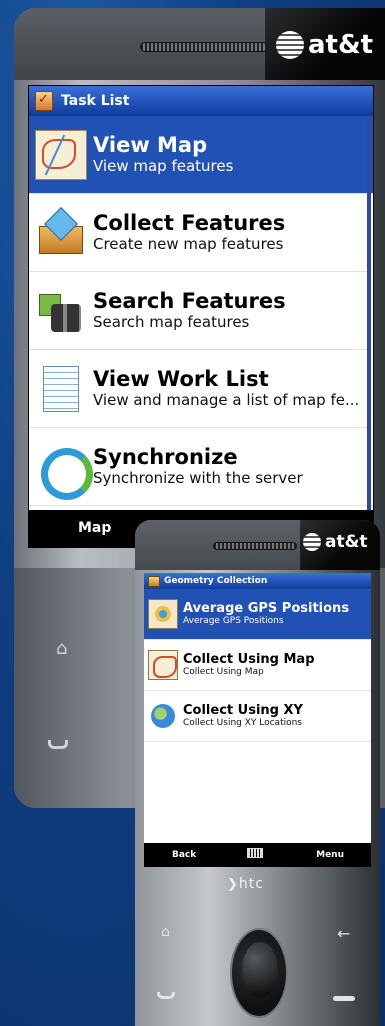 This screenshot has height=1026, width=385. Describe the element at coordinates (233, 621) in the screenshot. I see `option-subtitle: Average GPS Positions` at that location.